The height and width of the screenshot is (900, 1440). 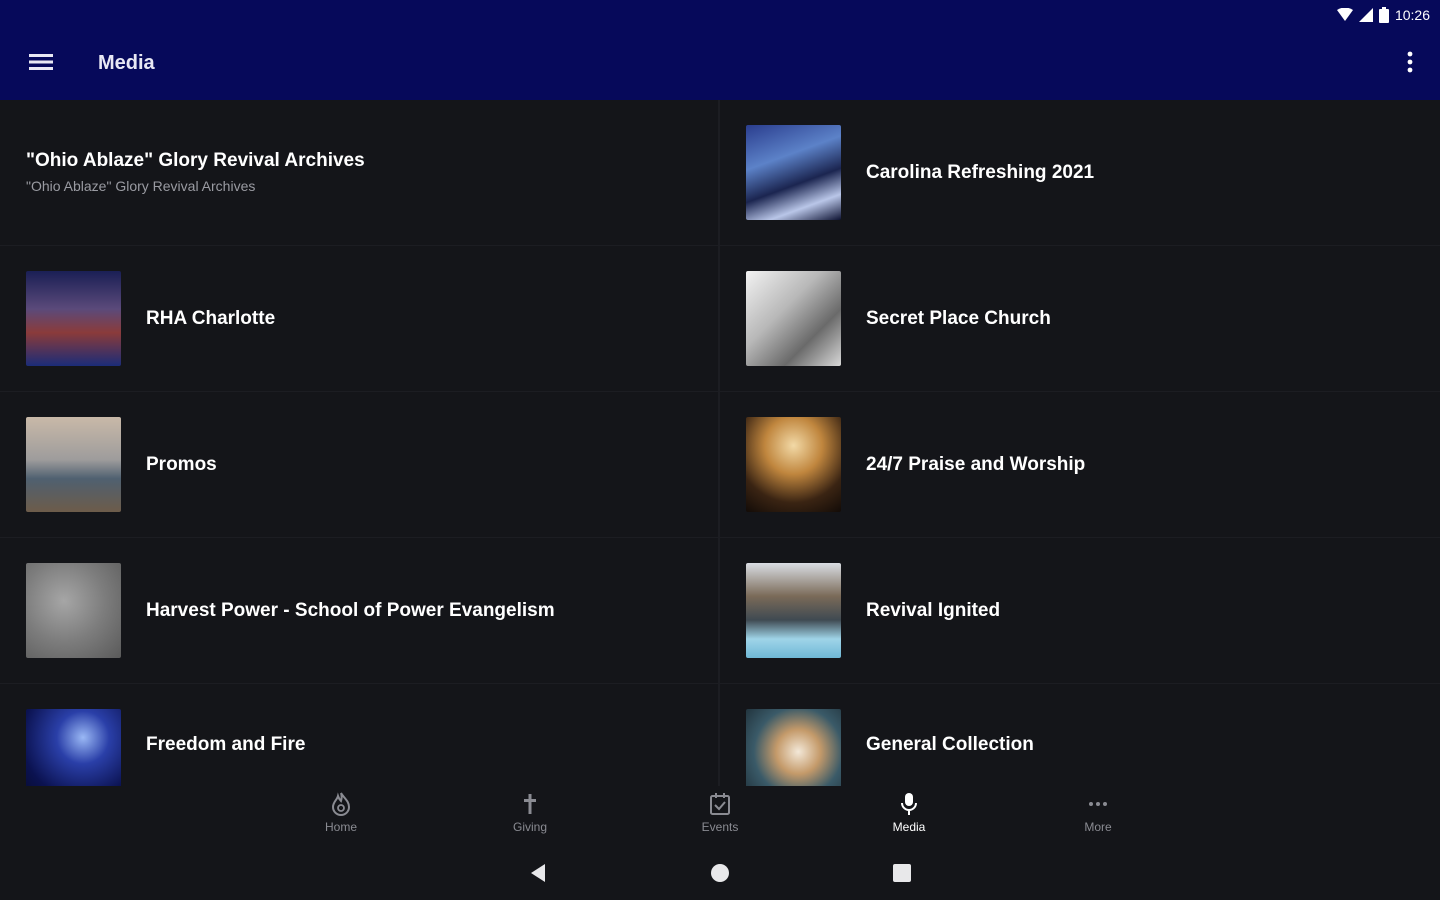 I want to click on nav-label: Home, so click(x=340, y=827).